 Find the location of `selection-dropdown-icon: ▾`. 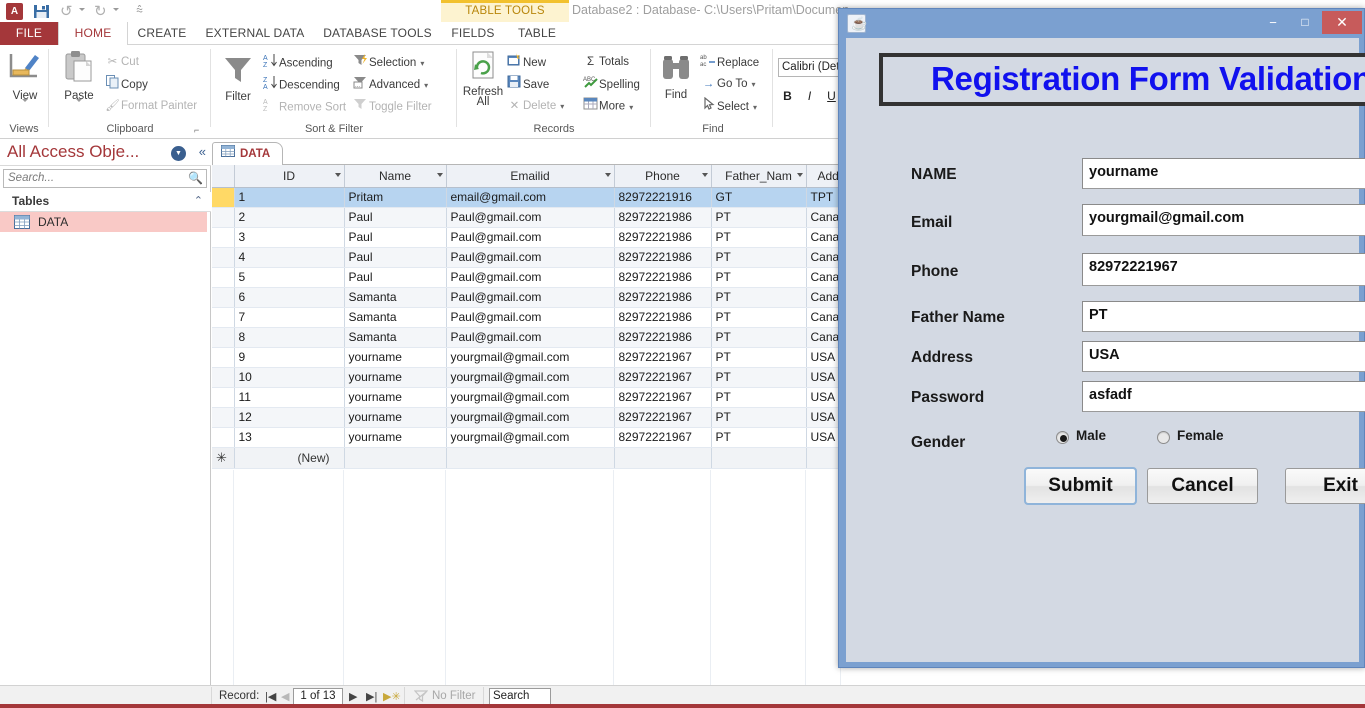

selection-dropdown-icon: ▾ is located at coordinates (422, 63).